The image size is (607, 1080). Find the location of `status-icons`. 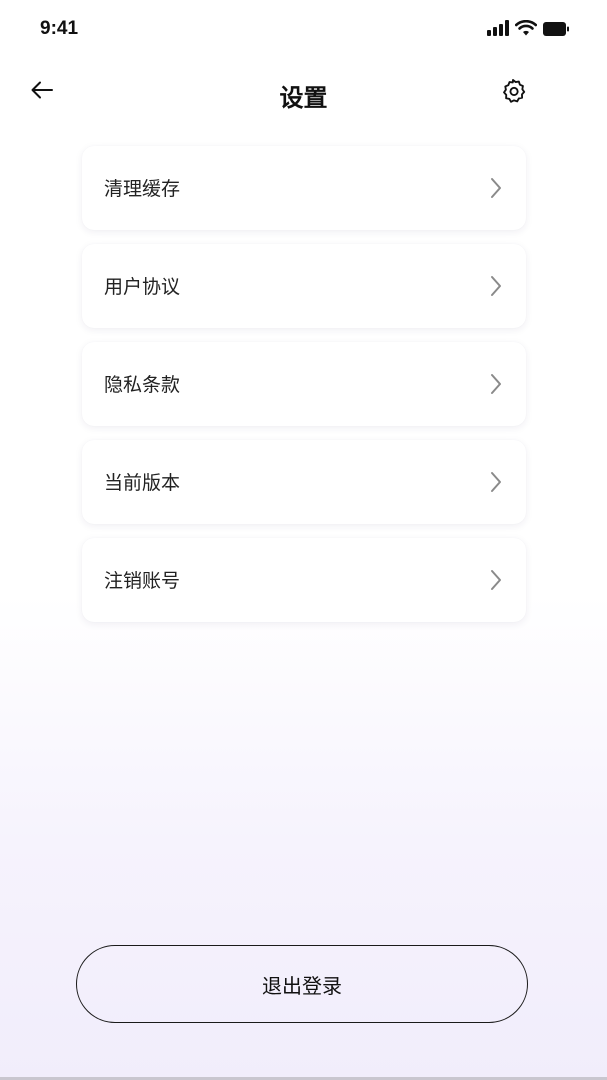

status-icons is located at coordinates (528, 29).